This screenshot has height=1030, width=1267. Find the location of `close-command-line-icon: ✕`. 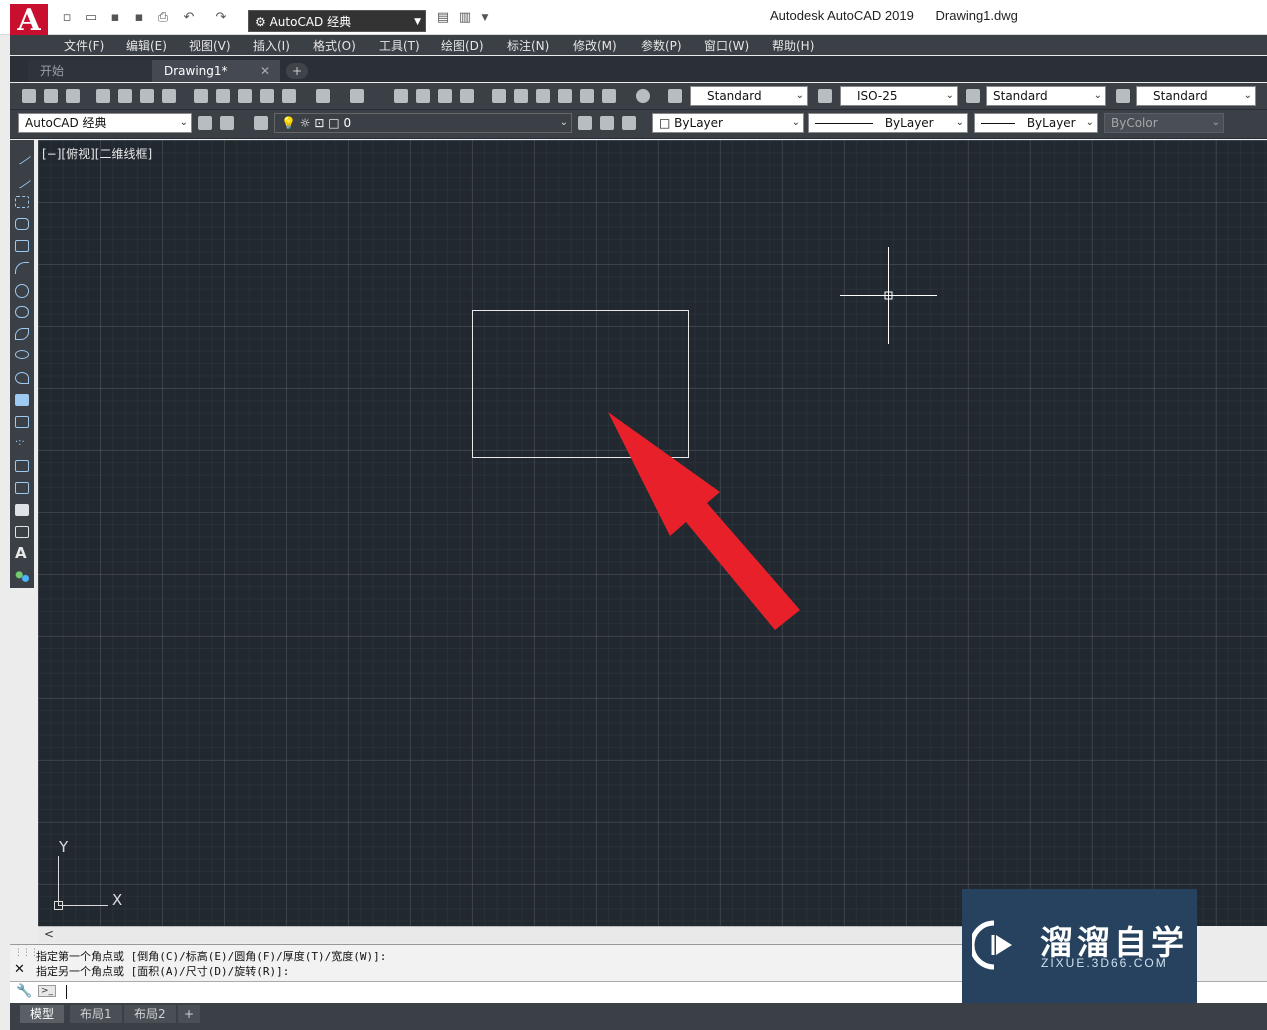

close-command-line-icon: ✕ is located at coordinates (19, 969).